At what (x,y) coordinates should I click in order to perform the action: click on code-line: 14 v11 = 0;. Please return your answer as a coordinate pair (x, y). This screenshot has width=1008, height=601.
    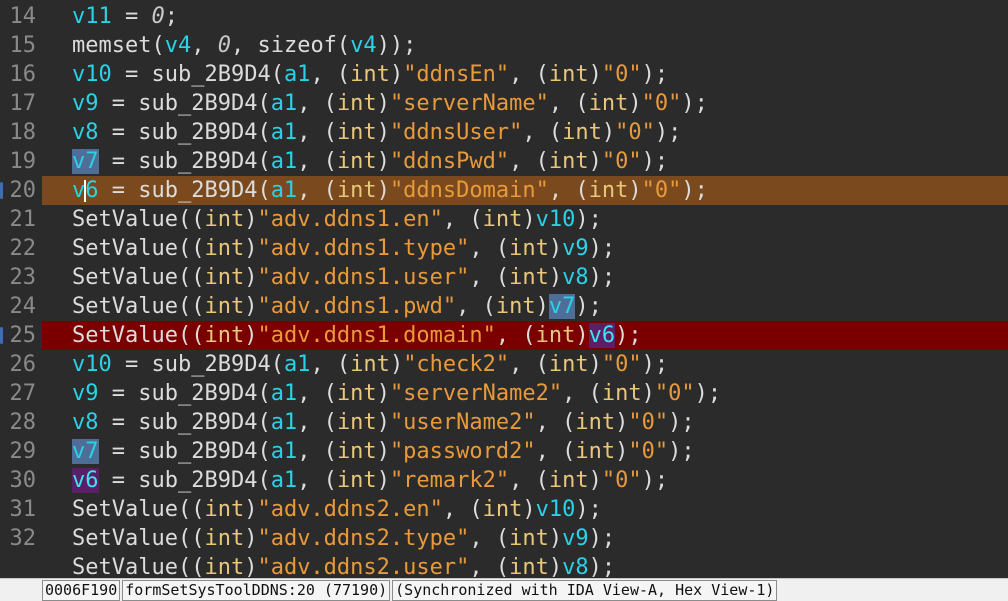
    Looking at the image, I should click on (504, 16).